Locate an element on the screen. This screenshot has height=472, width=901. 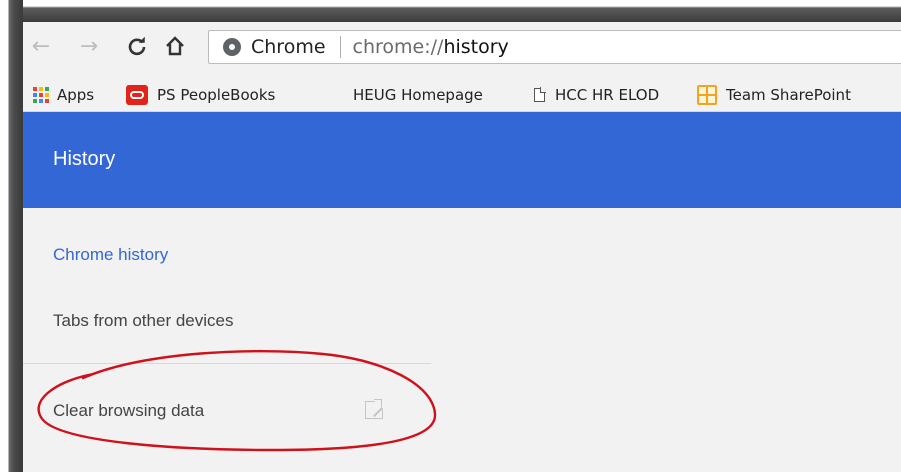
bookmark-hcc-hr-elod: HCC HR ELOD is located at coordinates (596, 95).